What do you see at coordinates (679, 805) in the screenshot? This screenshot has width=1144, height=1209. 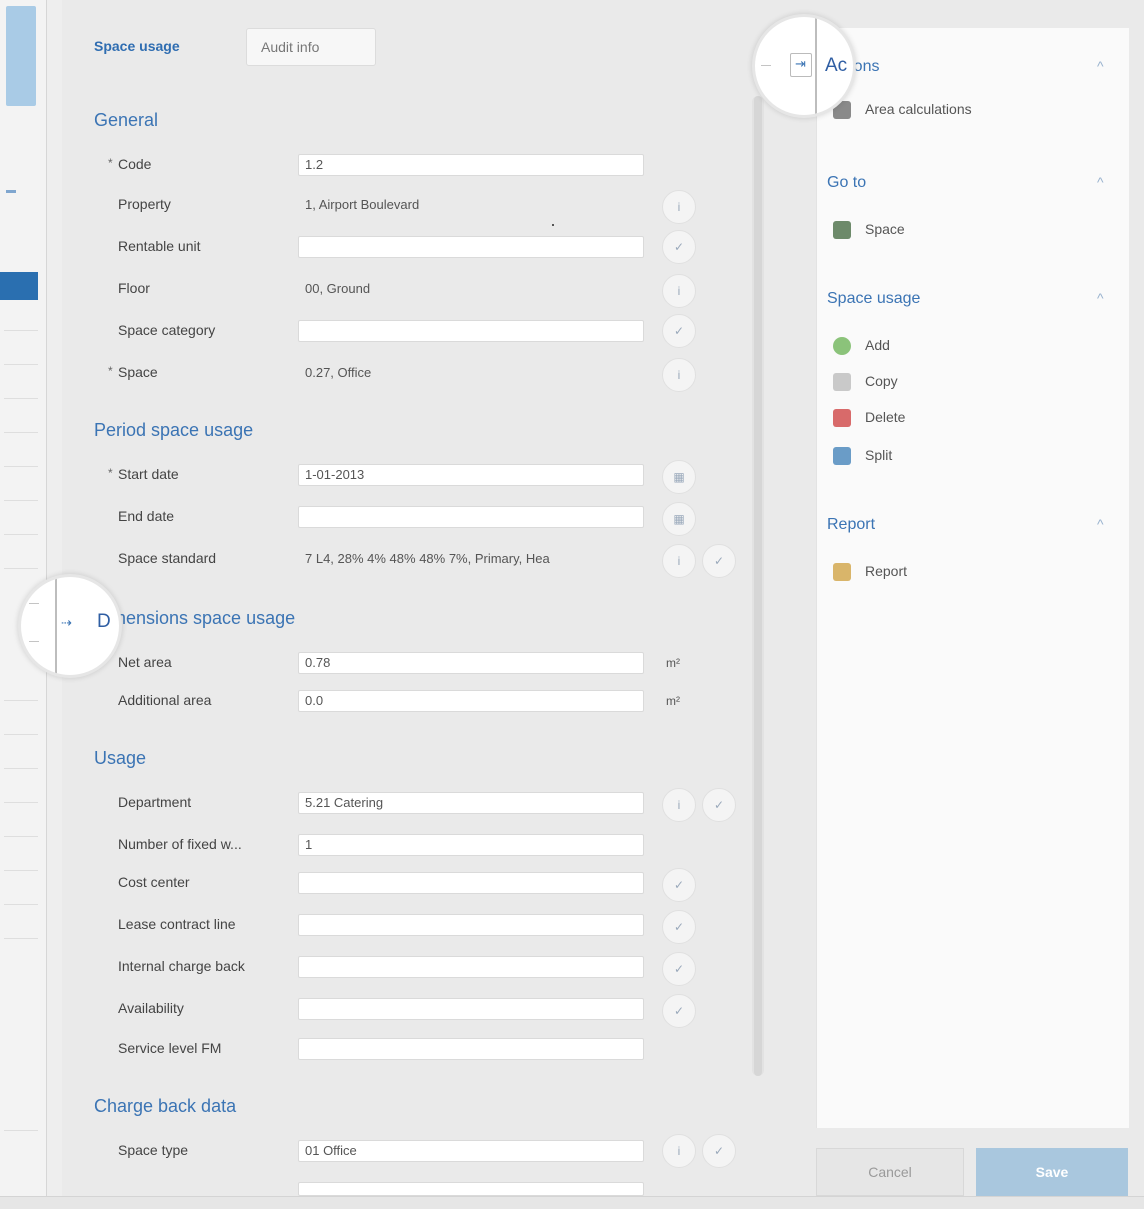 I see `department-info-button: i` at bounding box center [679, 805].